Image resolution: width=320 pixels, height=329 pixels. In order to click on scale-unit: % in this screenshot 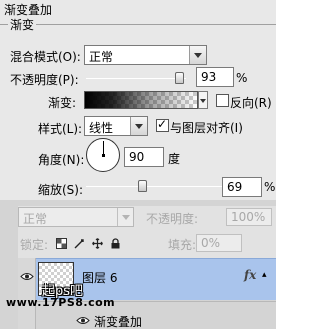, I will do `click(270, 187)`.